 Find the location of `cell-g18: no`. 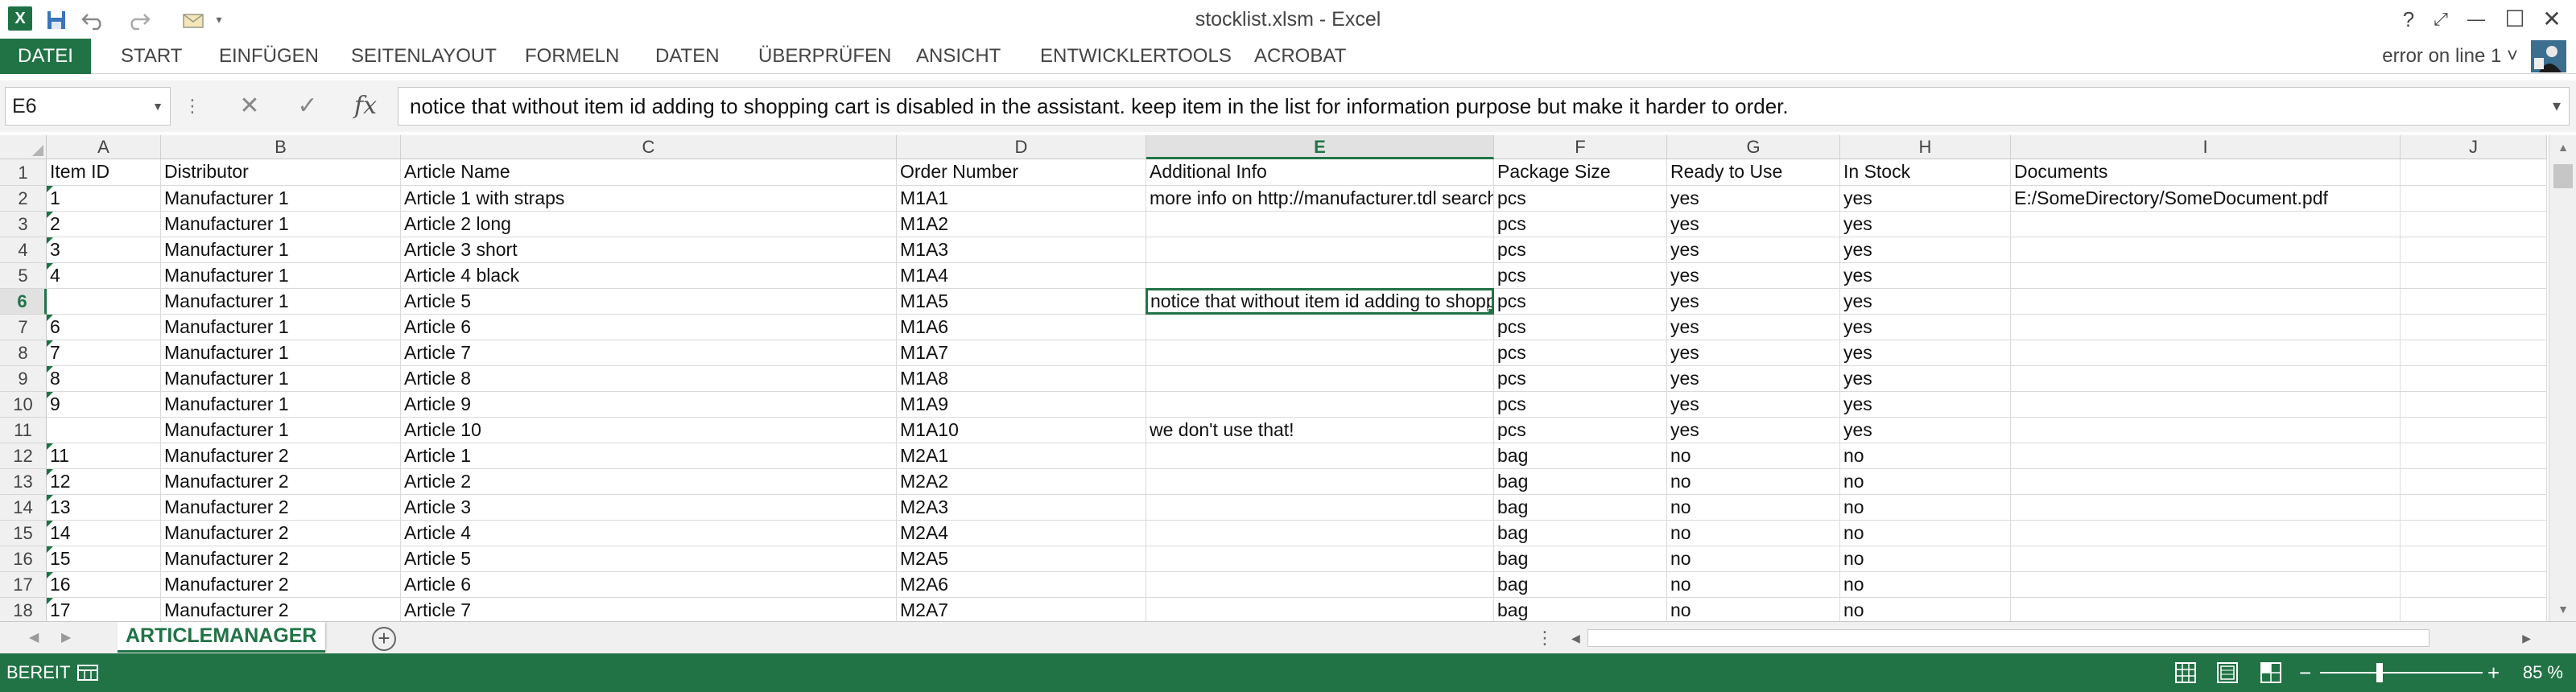

cell-g18: no is located at coordinates (1753, 609).